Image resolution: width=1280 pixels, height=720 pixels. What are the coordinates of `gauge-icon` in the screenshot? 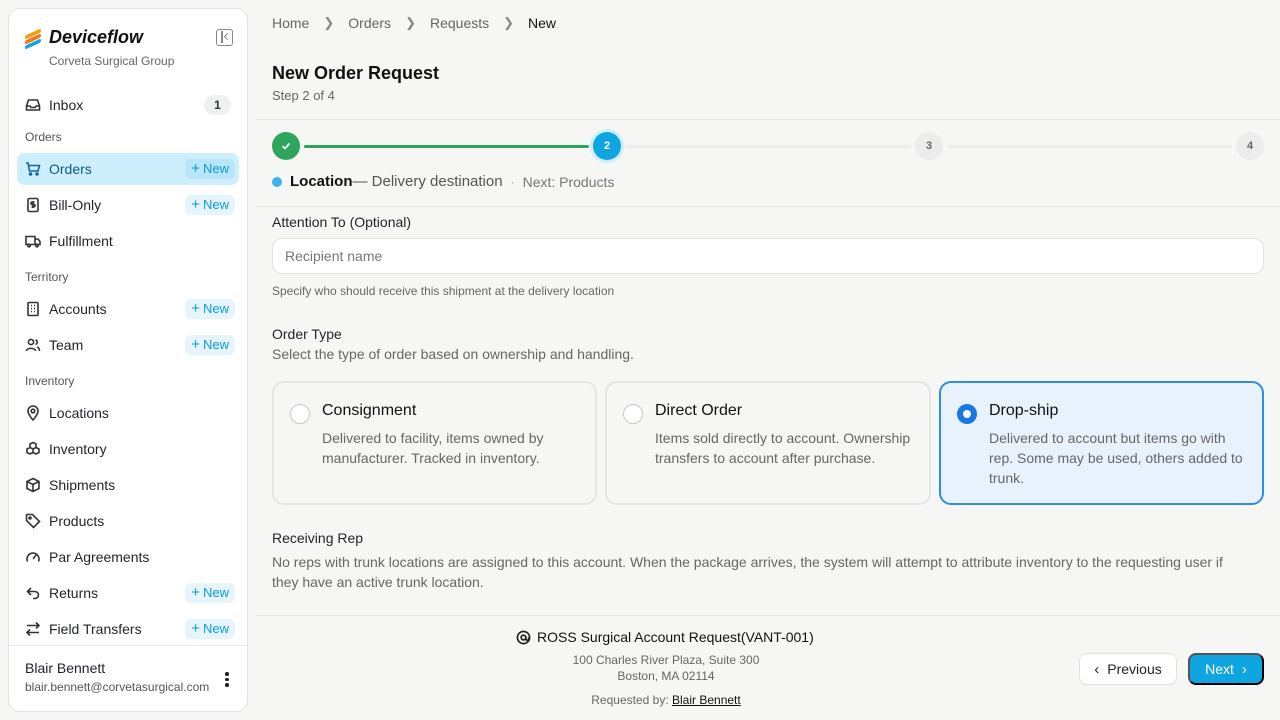 It's located at (33, 557).